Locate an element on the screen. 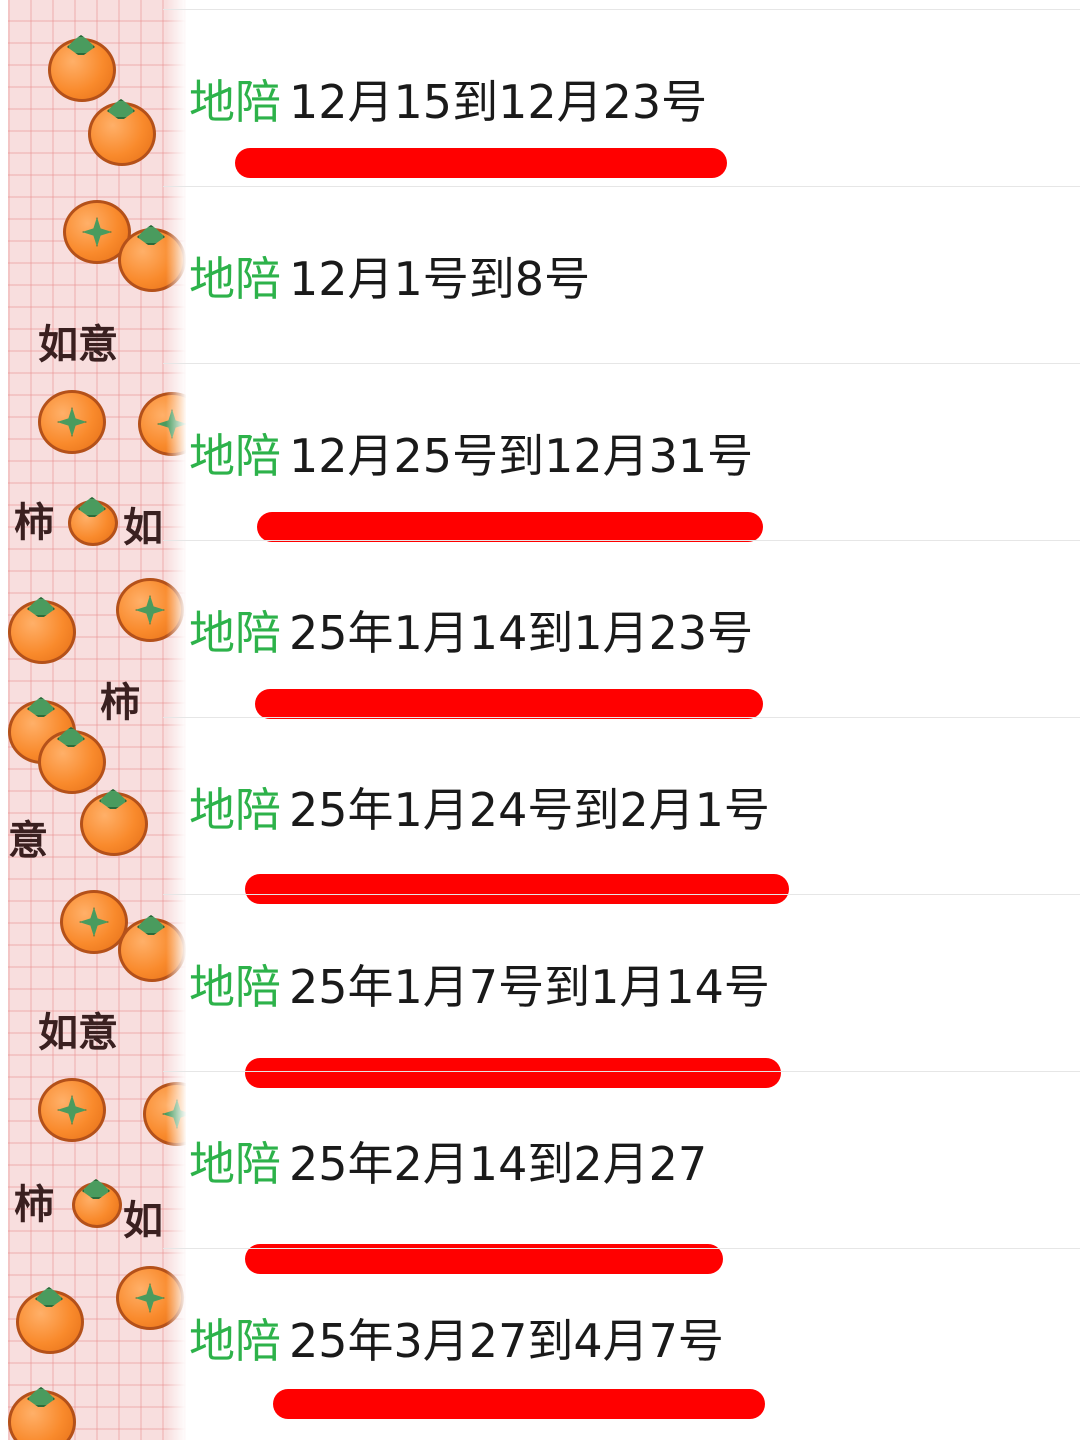 Image resolution: width=1080 pixels, height=1440 pixels. list-item: 地陪 25年2月14到2月27 is located at coordinates (621, 1172).